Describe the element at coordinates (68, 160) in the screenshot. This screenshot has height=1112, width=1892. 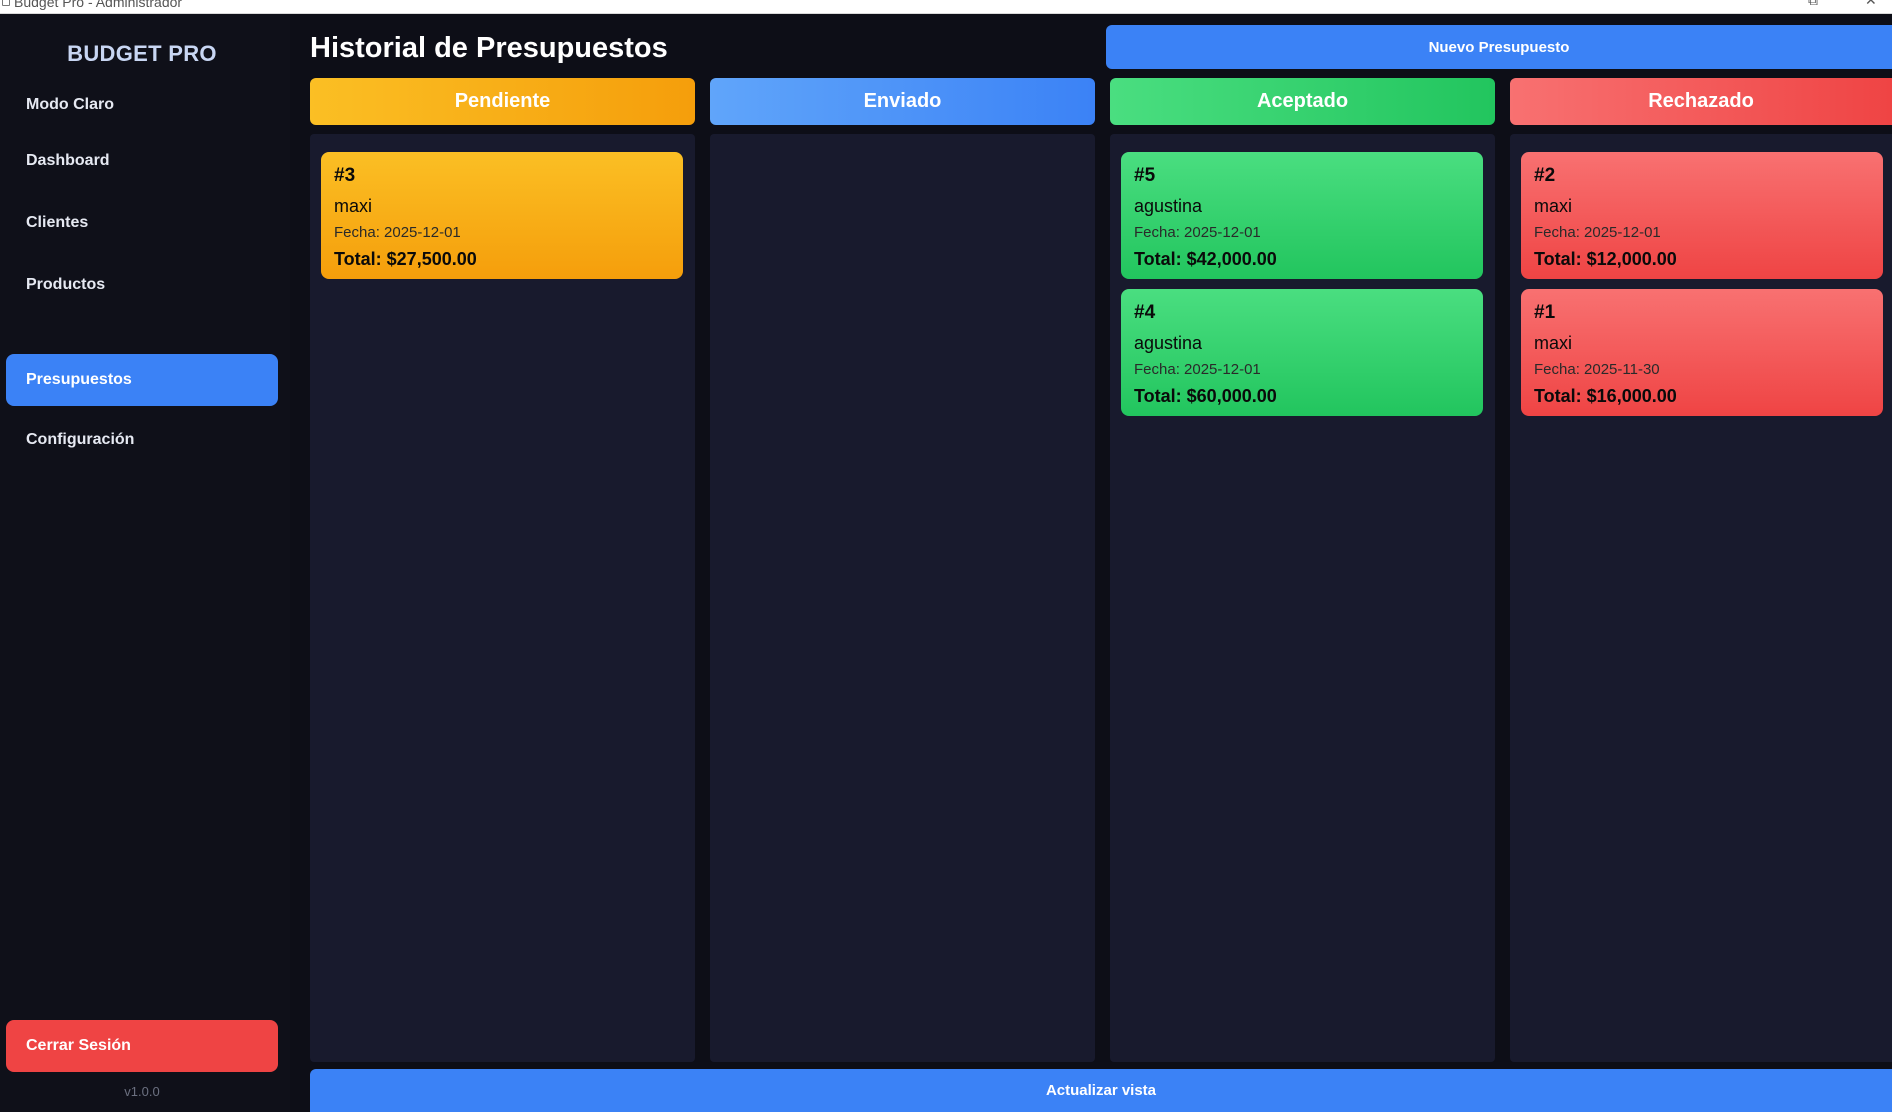
I see `sidebar-item-label: Dashboard` at that location.